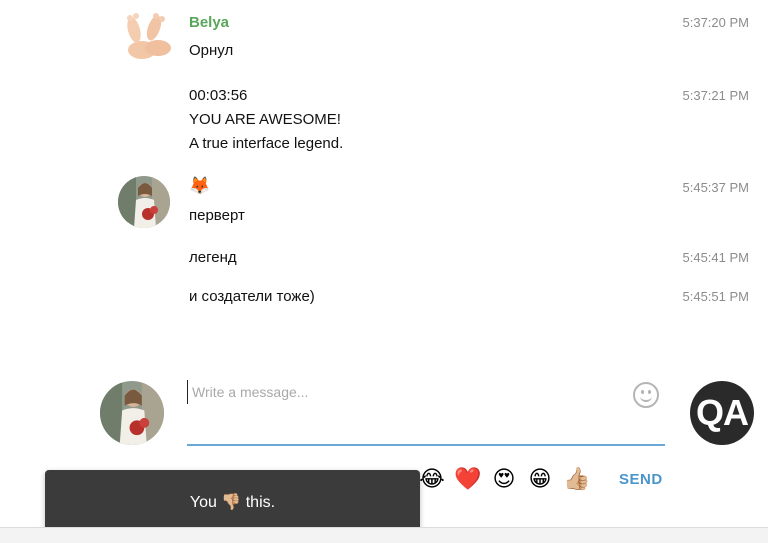  Describe the element at coordinates (200, 185) in the screenshot. I see `fox-emoji: 🦊` at that location.